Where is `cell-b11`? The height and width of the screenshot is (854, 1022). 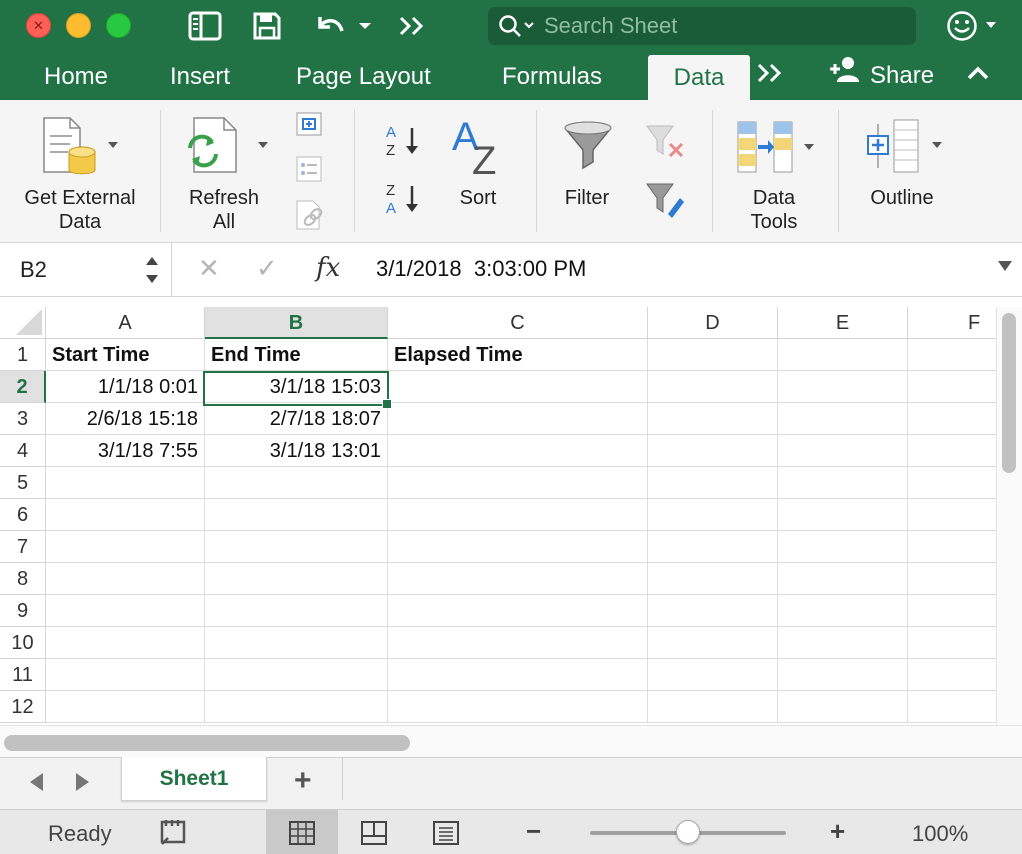 cell-b11 is located at coordinates (296, 675).